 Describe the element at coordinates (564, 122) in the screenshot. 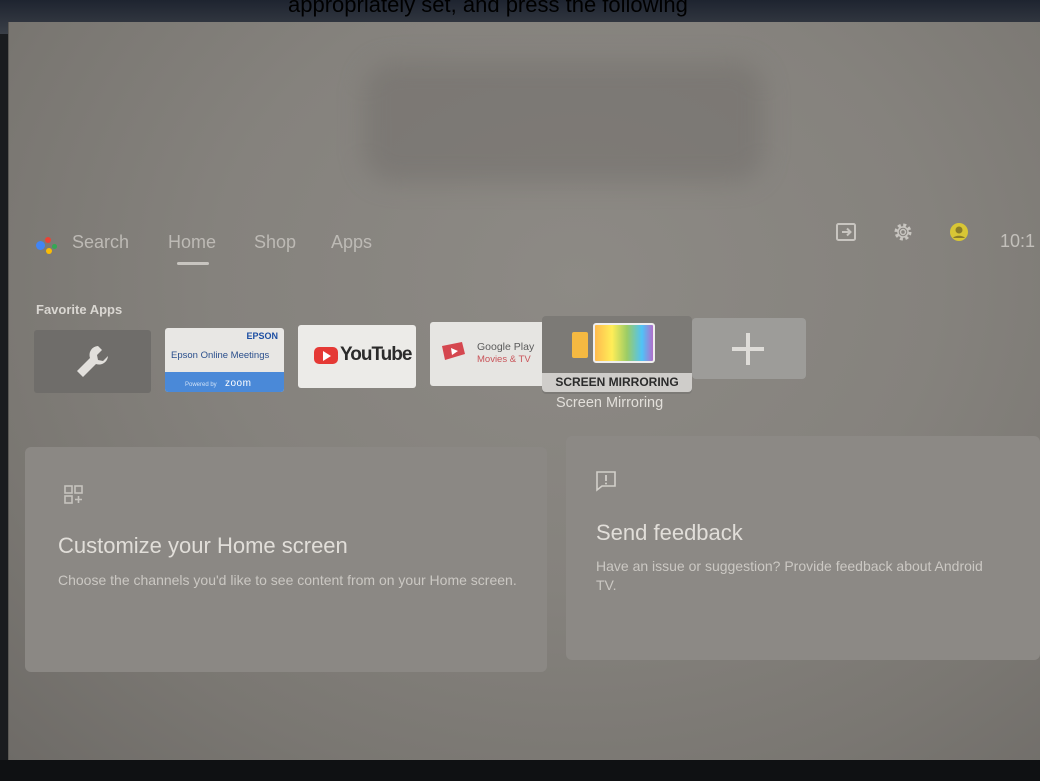

I see `screen-smudge` at that location.